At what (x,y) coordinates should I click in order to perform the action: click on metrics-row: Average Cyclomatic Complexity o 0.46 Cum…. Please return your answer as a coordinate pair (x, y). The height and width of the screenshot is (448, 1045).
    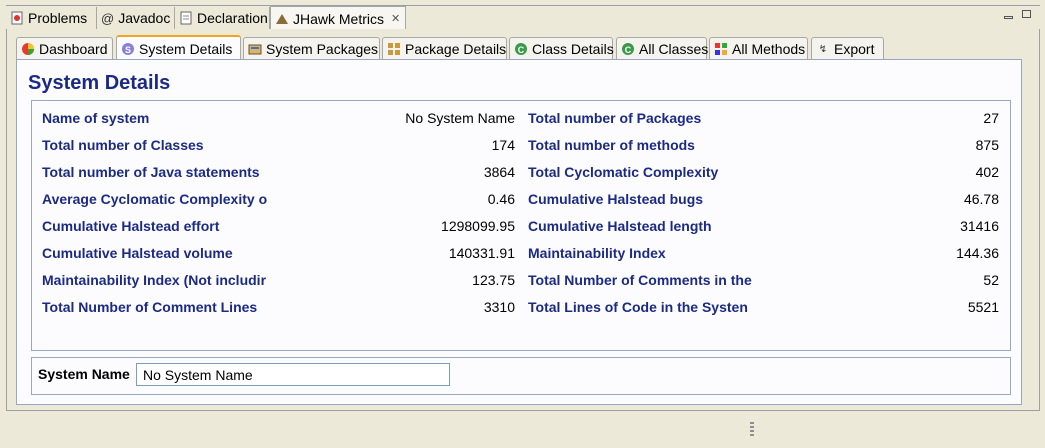
    Looking at the image, I should click on (521, 199).